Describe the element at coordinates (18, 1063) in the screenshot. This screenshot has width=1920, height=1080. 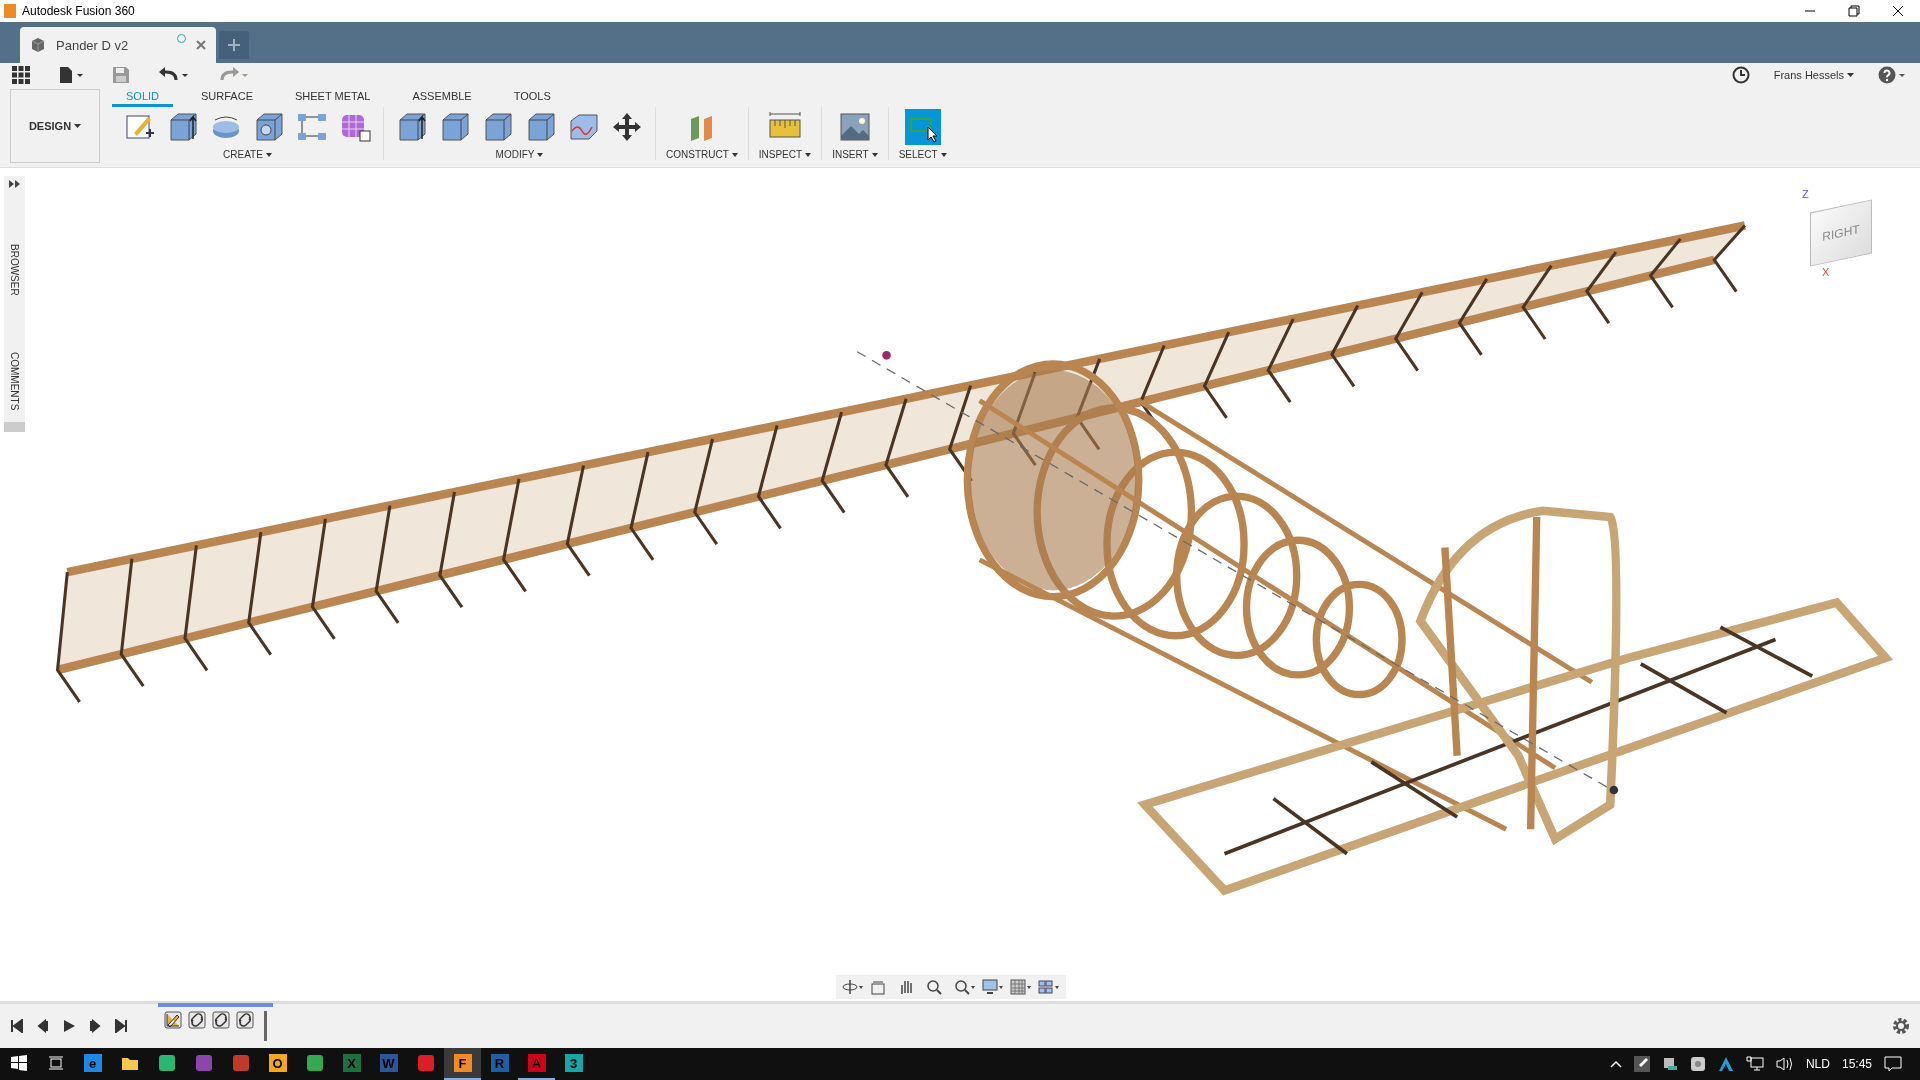
I see `windows-logo-icon` at that location.